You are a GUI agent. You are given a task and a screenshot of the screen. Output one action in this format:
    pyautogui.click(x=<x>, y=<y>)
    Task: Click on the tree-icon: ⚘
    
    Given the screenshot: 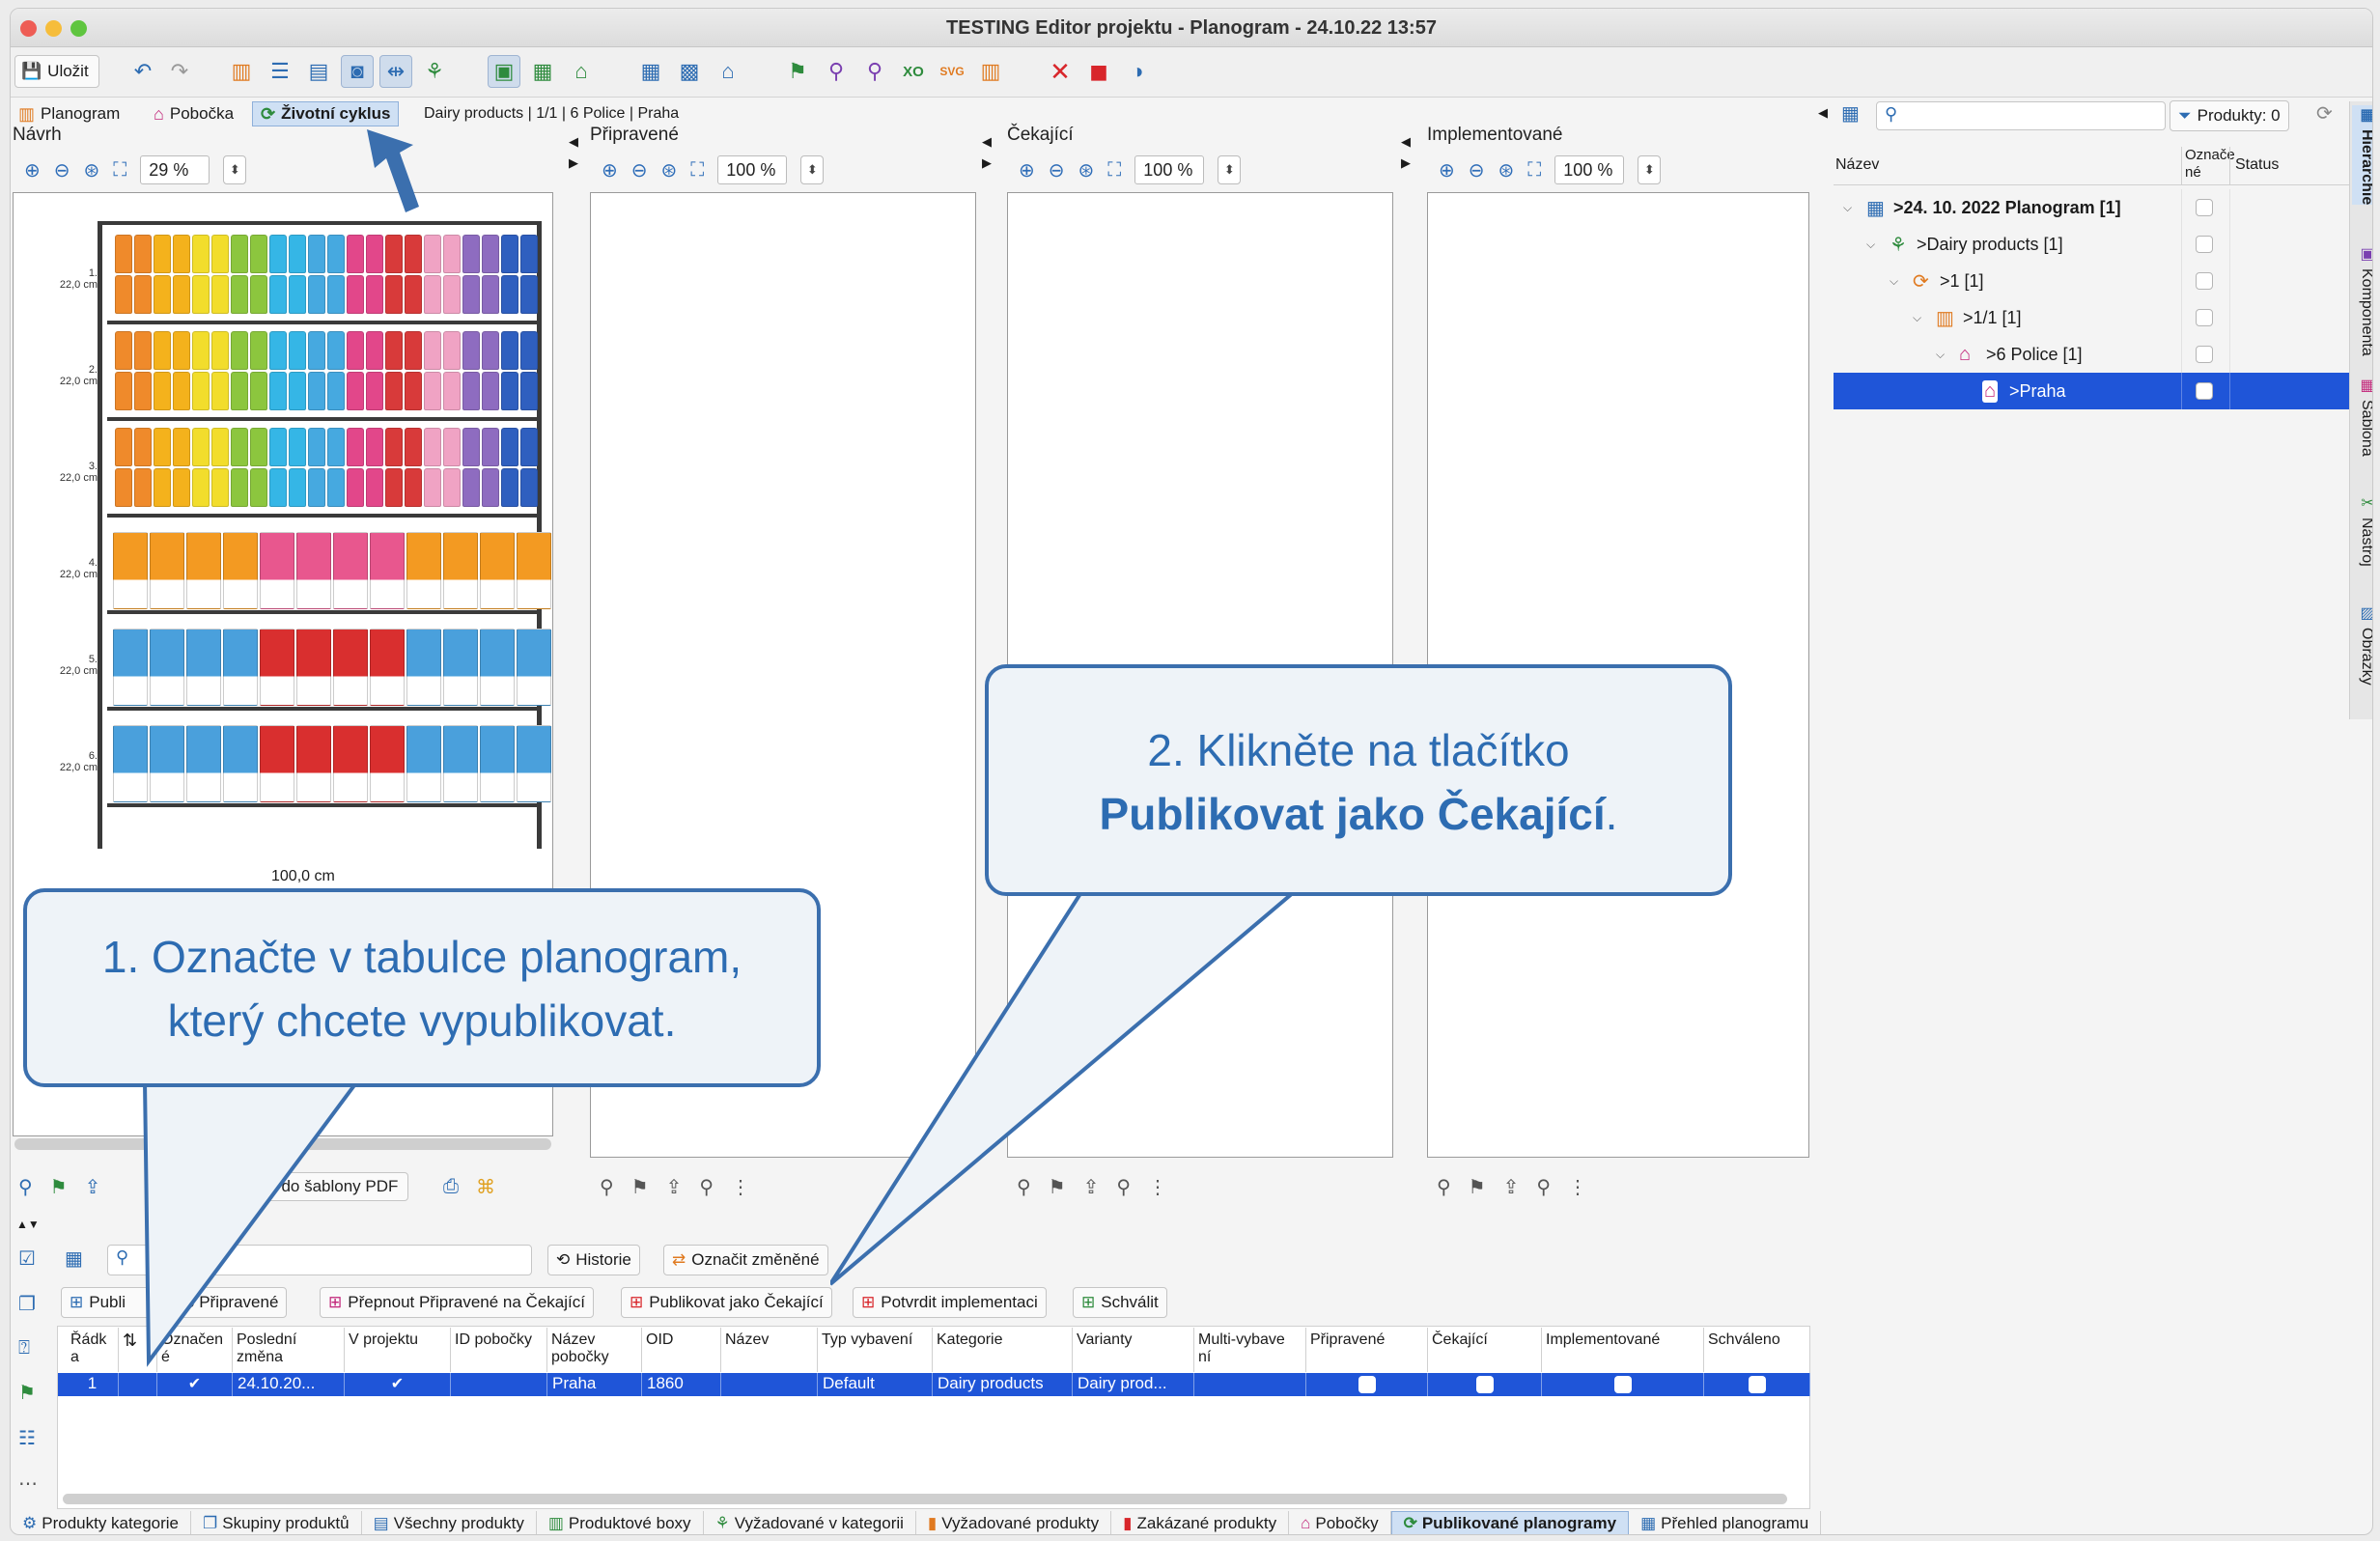 What is the action you would take?
    pyautogui.click(x=435, y=71)
    